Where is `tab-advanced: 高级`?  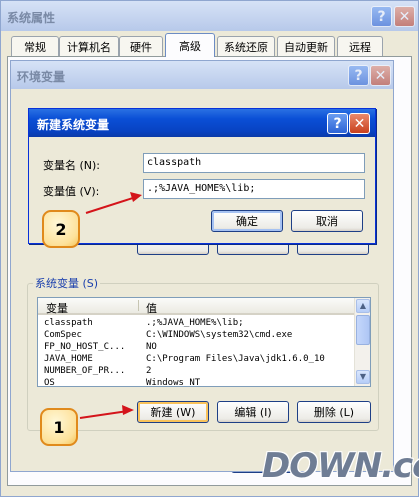
tab-advanced: 高级 is located at coordinates (190, 45).